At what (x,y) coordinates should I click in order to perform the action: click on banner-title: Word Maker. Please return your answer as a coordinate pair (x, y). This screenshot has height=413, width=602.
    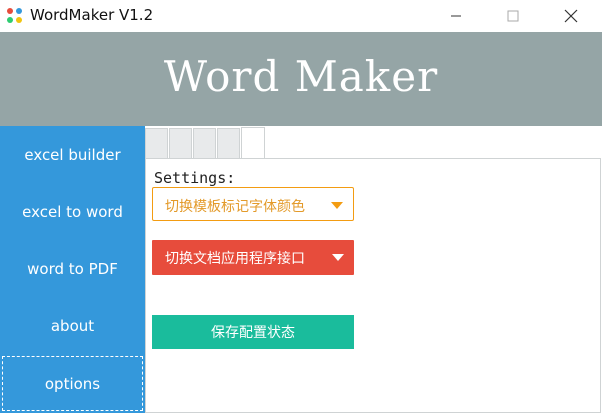
    Looking at the image, I should click on (301, 76).